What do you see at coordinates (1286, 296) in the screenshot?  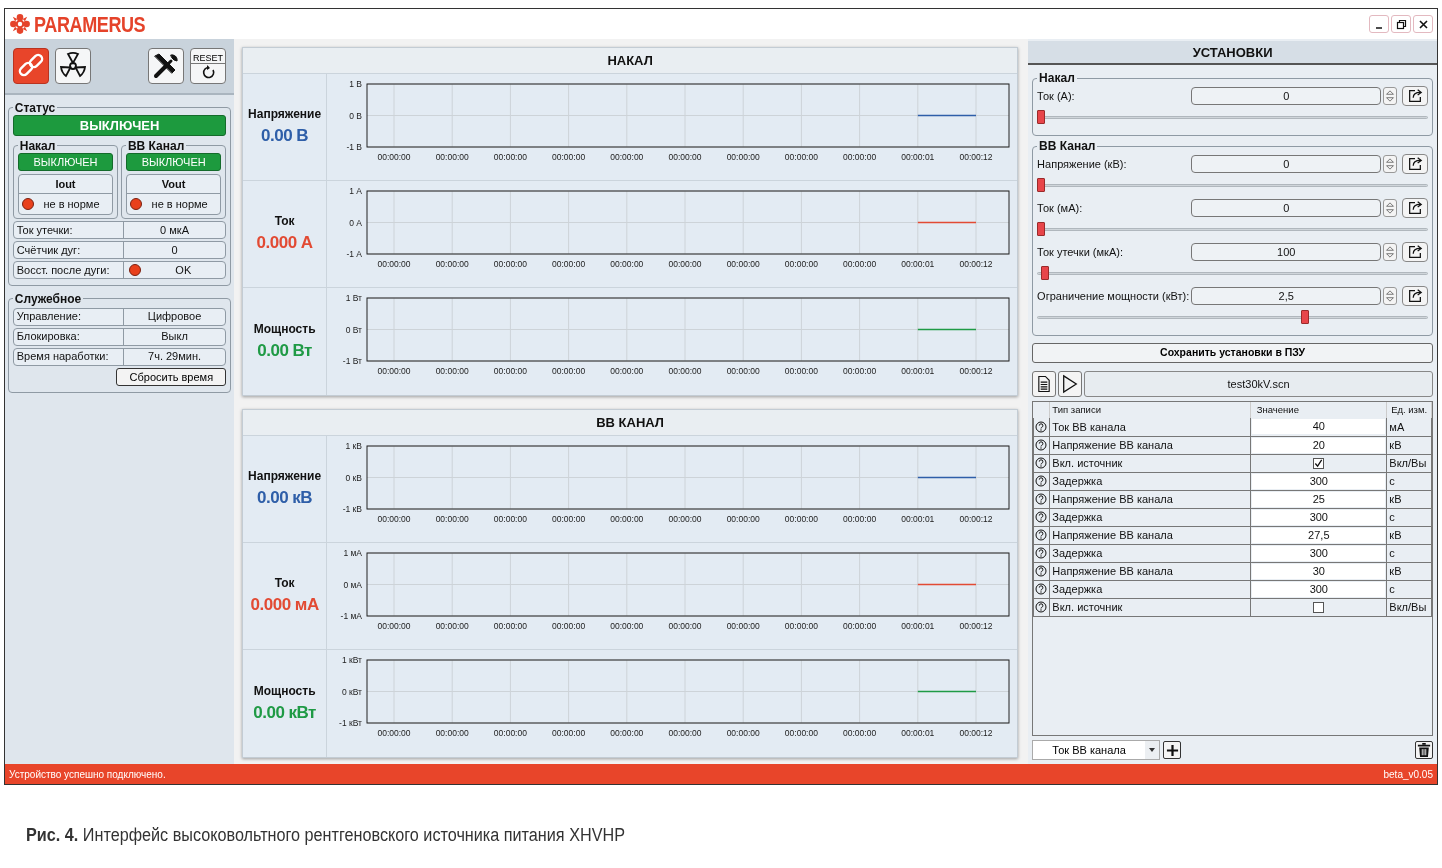 I see `number-field: 2,5` at bounding box center [1286, 296].